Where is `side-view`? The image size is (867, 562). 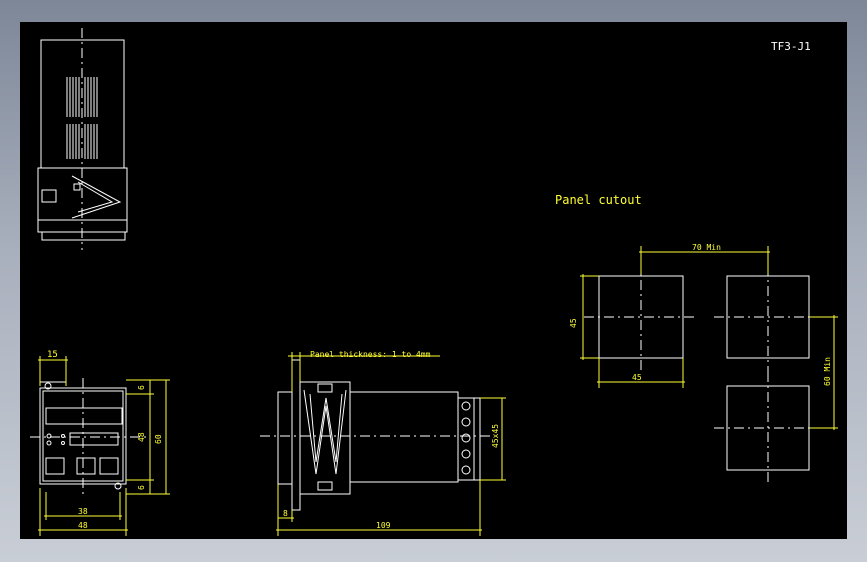 side-view is located at coordinates (375, 435).